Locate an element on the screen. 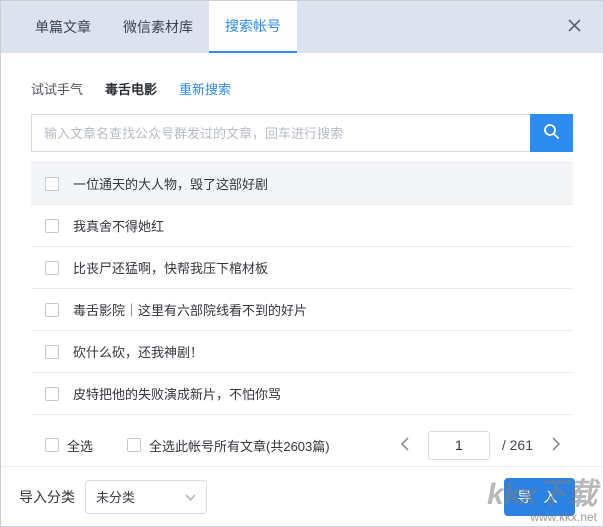  account-name: 毒舌电影 is located at coordinates (131, 89).